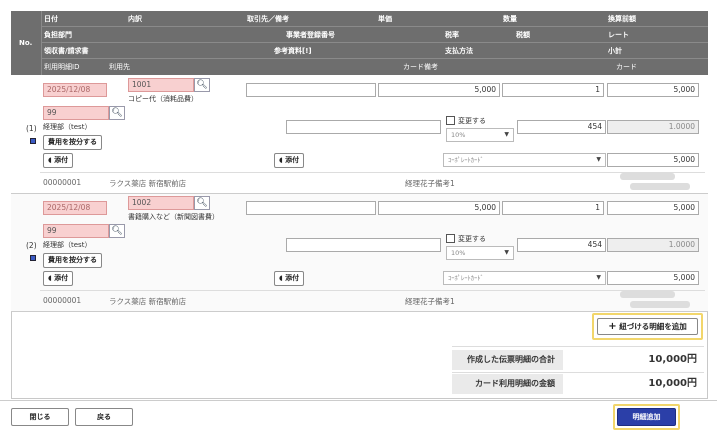 This screenshot has width=717, height=444. What do you see at coordinates (612, 326) in the screenshot?
I see `plus-icon: +` at bounding box center [612, 326].